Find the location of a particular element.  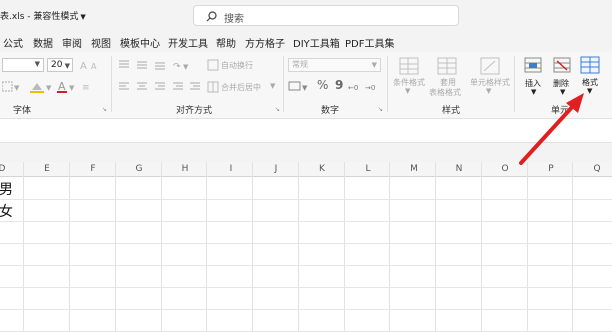

arrow-shaft is located at coordinates (547, 134).